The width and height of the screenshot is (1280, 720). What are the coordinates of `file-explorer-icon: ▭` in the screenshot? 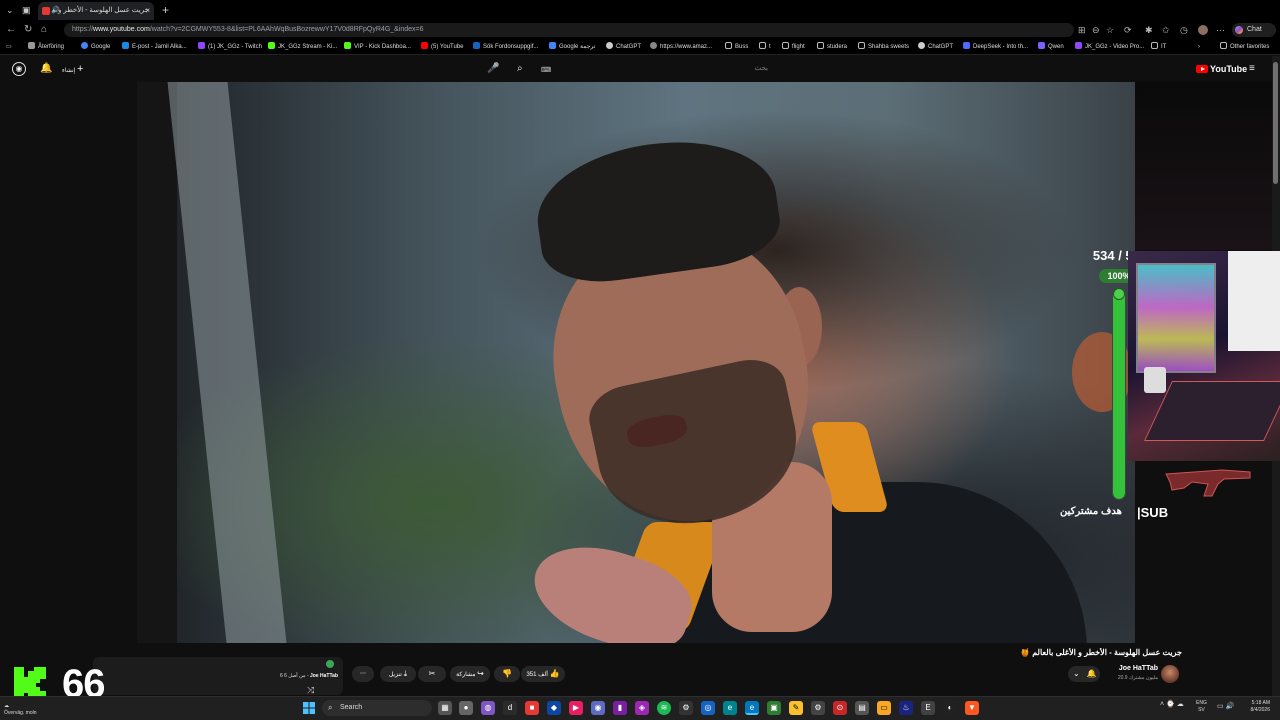 It's located at (884, 708).